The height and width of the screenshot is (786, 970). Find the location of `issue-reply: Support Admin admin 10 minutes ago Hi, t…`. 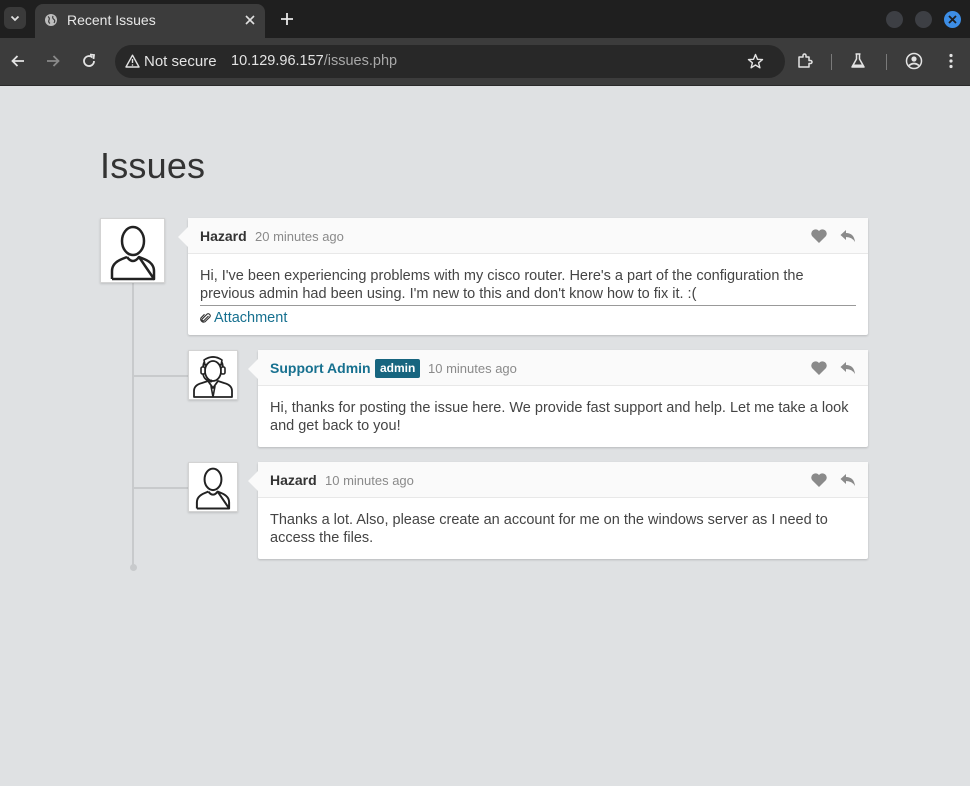

issue-reply: Support Admin admin 10 minutes ago Hi, t… is located at coordinates (558, 398).